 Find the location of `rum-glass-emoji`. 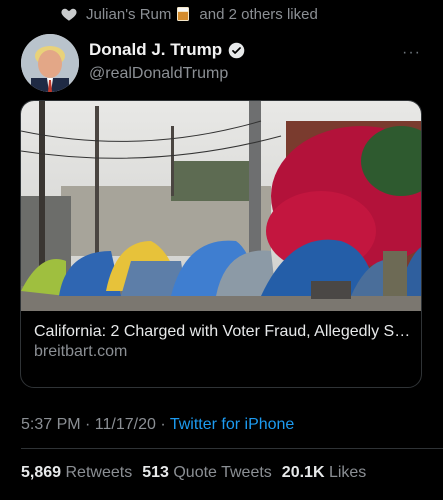

rum-glass-emoji is located at coordinates (183, 14).